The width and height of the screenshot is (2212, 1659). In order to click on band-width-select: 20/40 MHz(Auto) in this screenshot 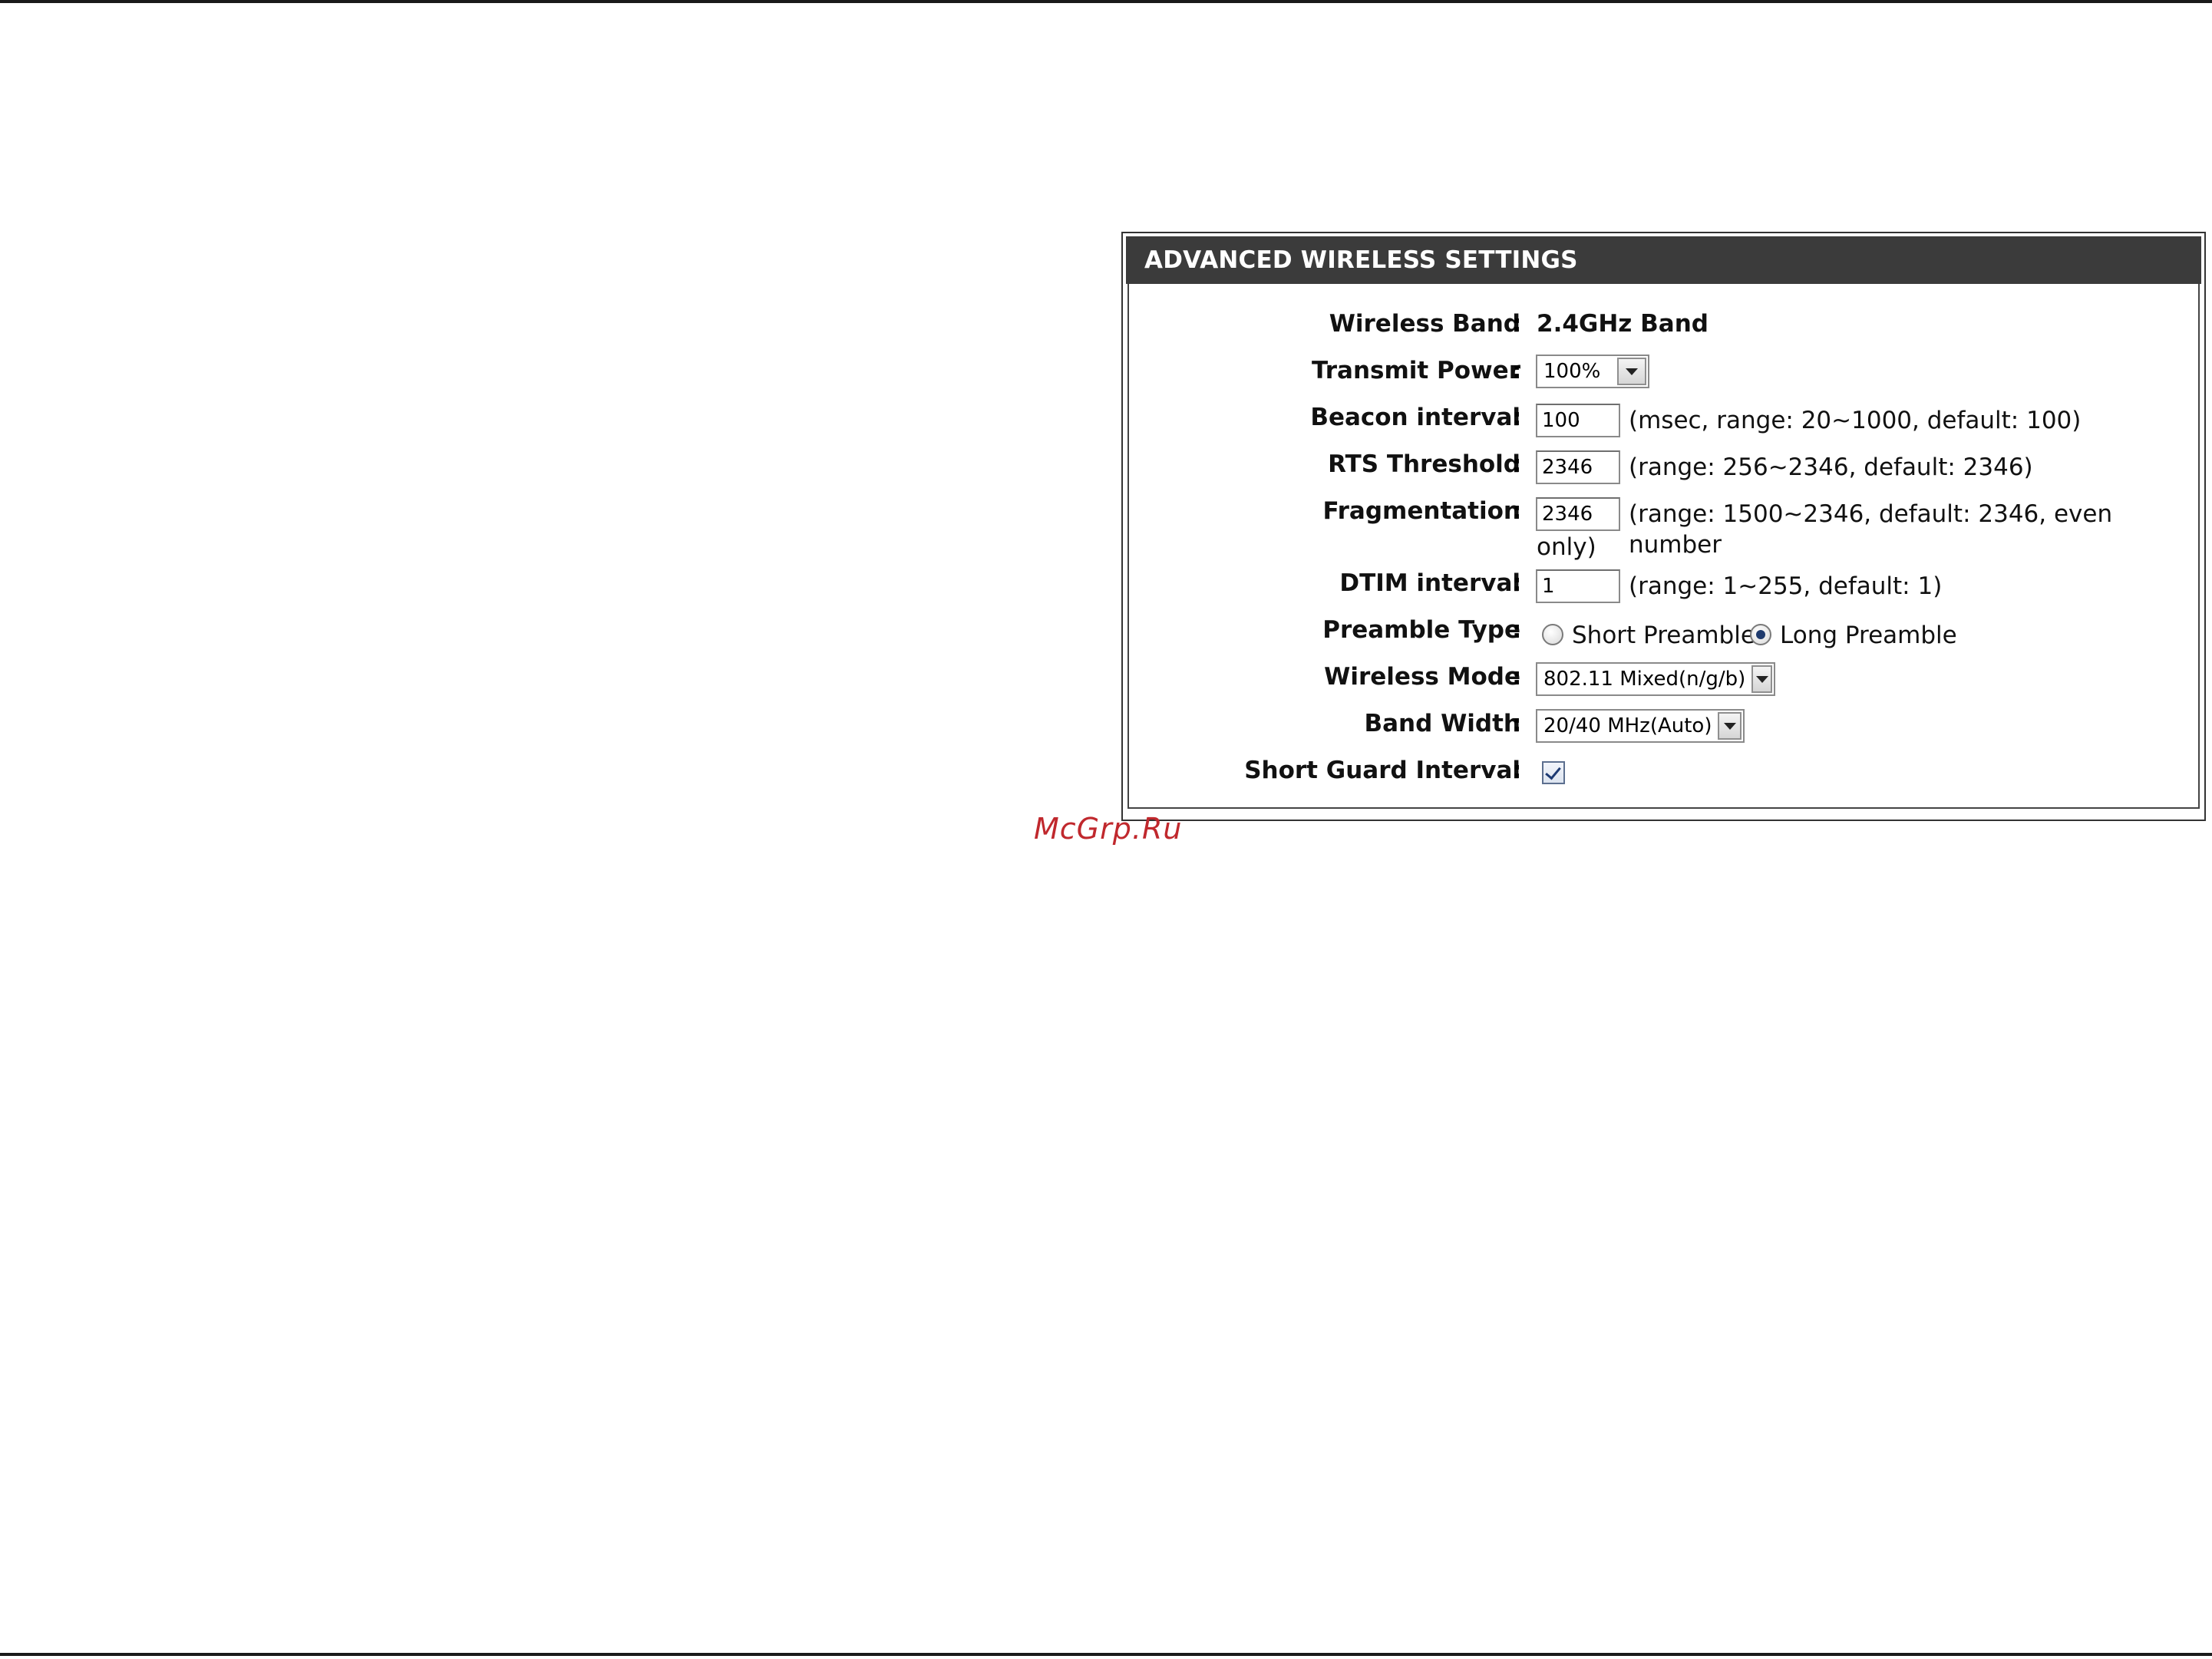, I will do `click(1640, 726)`.